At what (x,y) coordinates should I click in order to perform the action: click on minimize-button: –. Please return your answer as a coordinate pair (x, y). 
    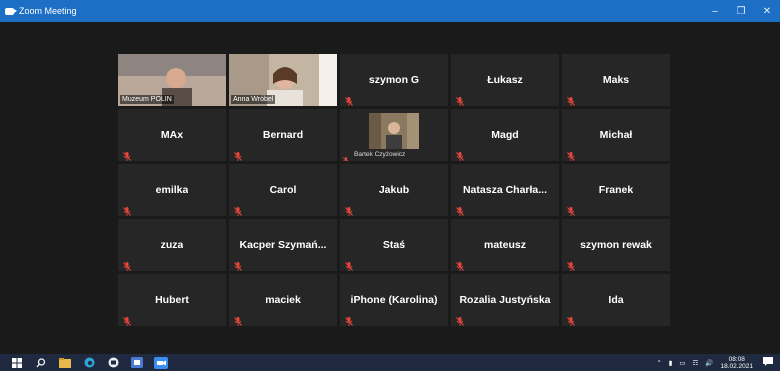
    Looking at the image, I should click on (715, 11).